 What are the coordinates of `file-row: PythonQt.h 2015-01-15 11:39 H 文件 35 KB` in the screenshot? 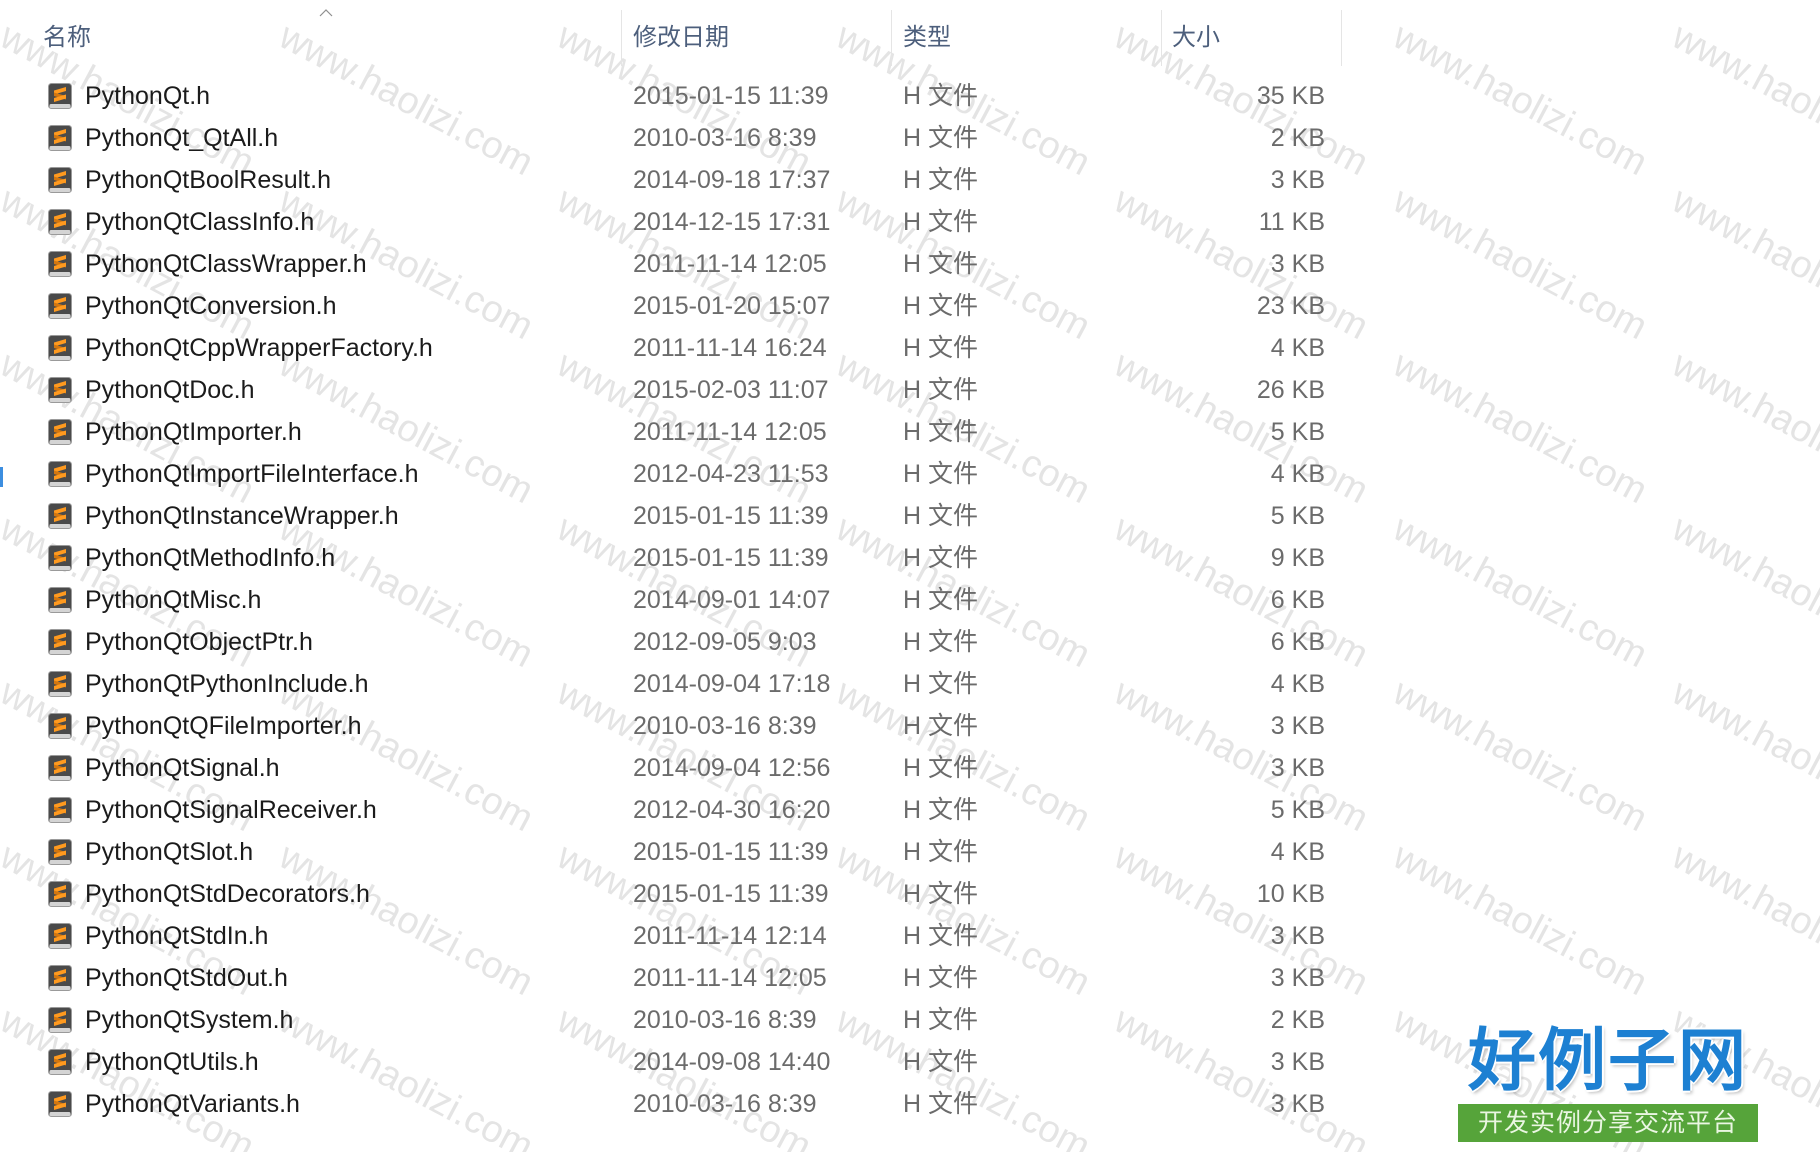 It's located at (688, 96).